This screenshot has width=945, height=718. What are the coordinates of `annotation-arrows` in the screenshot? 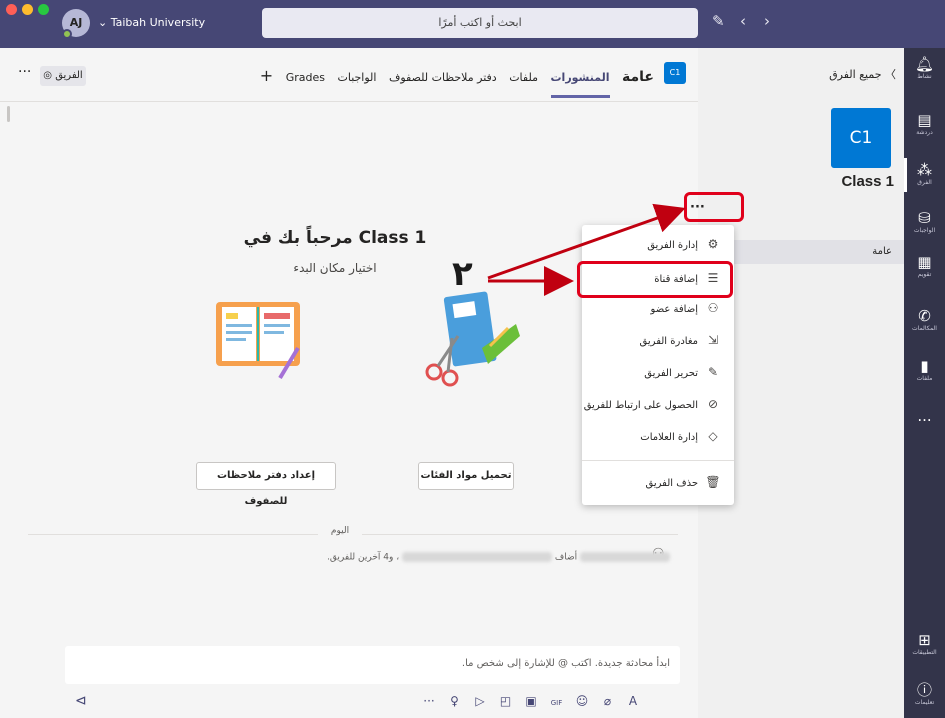 It's located at (586, 249).